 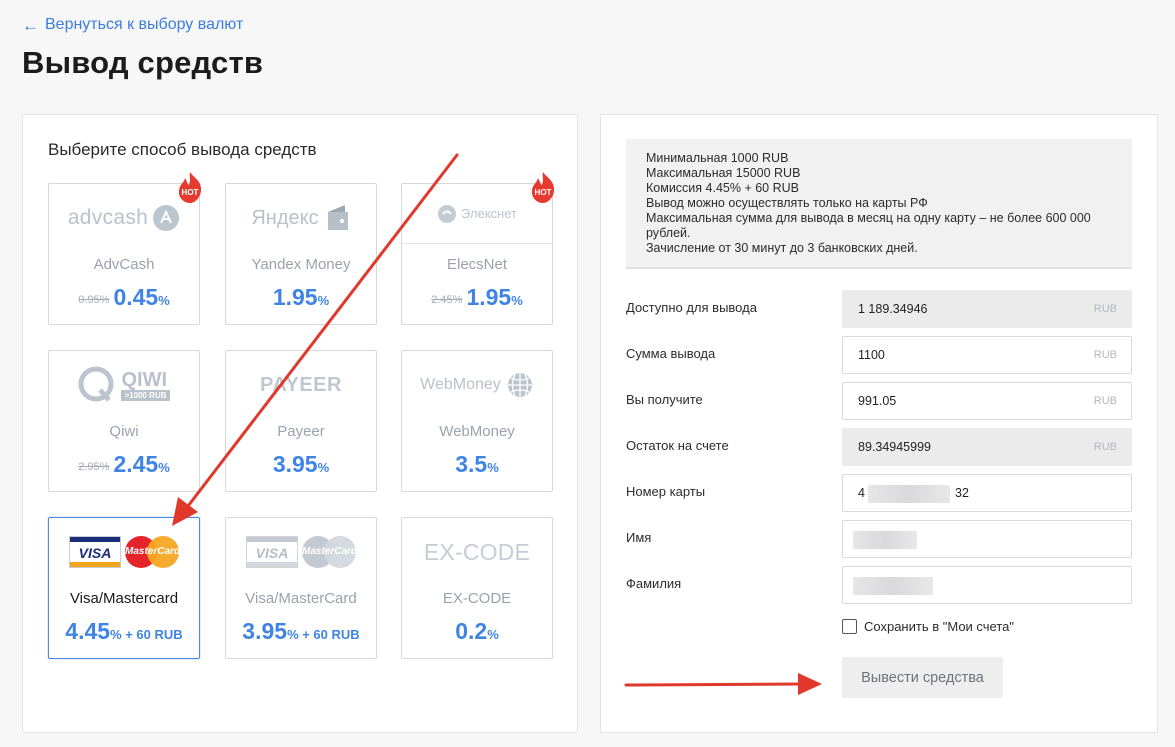 What do you see at coordinates (94, 467) in the screenshot?
I see `old-fee: 2.95%` at bounding box center [94, 467].